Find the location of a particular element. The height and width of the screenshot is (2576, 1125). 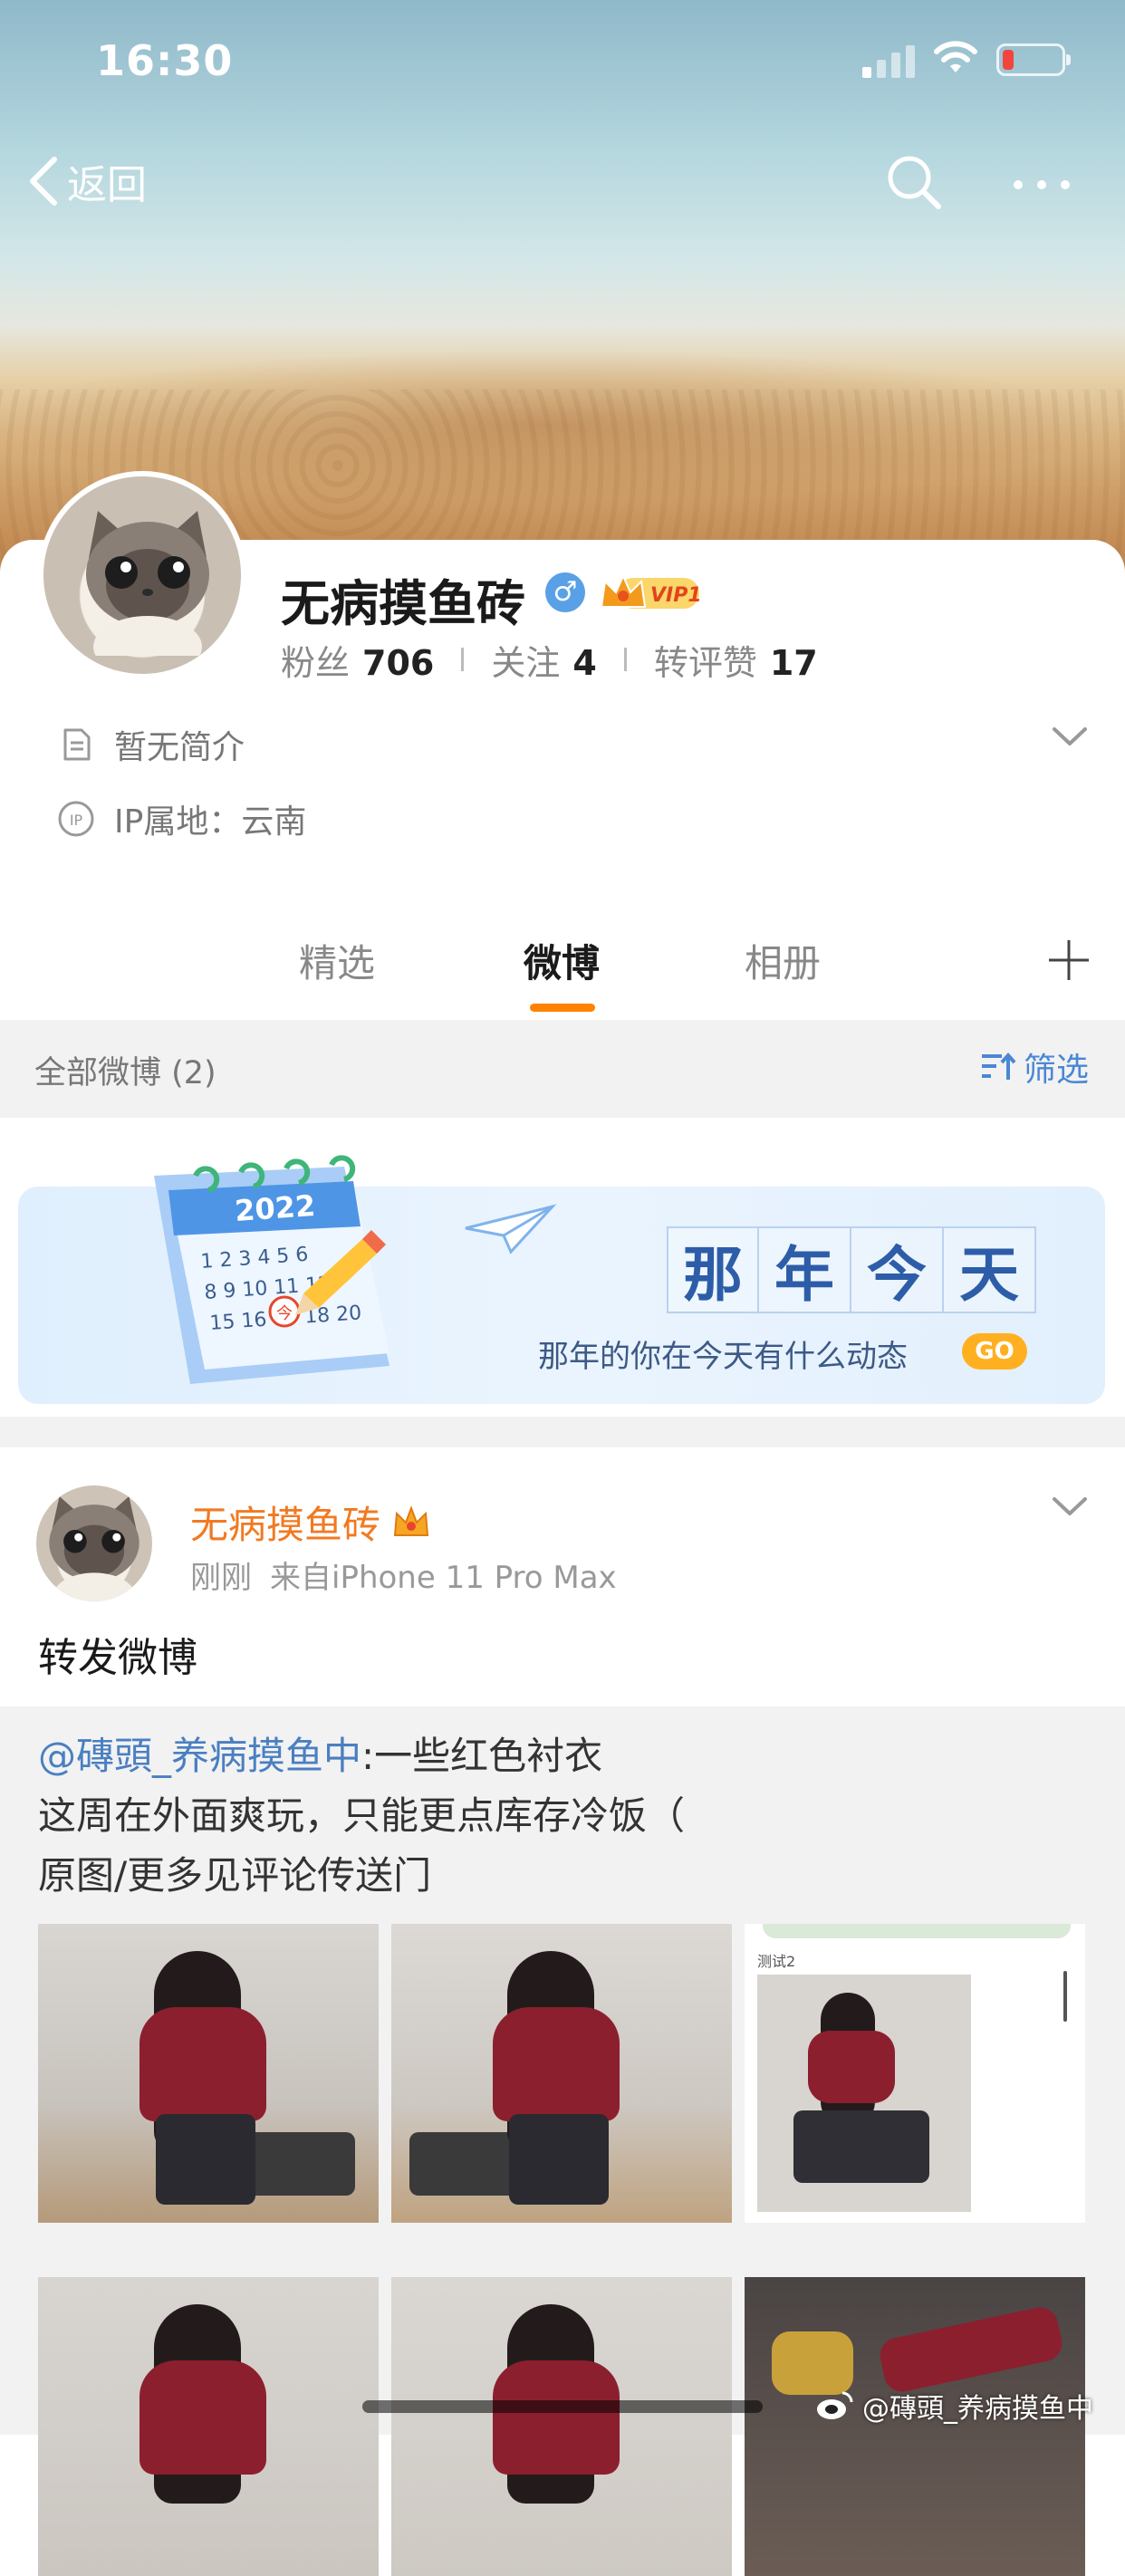

section-divider is located at coordinates (562, 1432).